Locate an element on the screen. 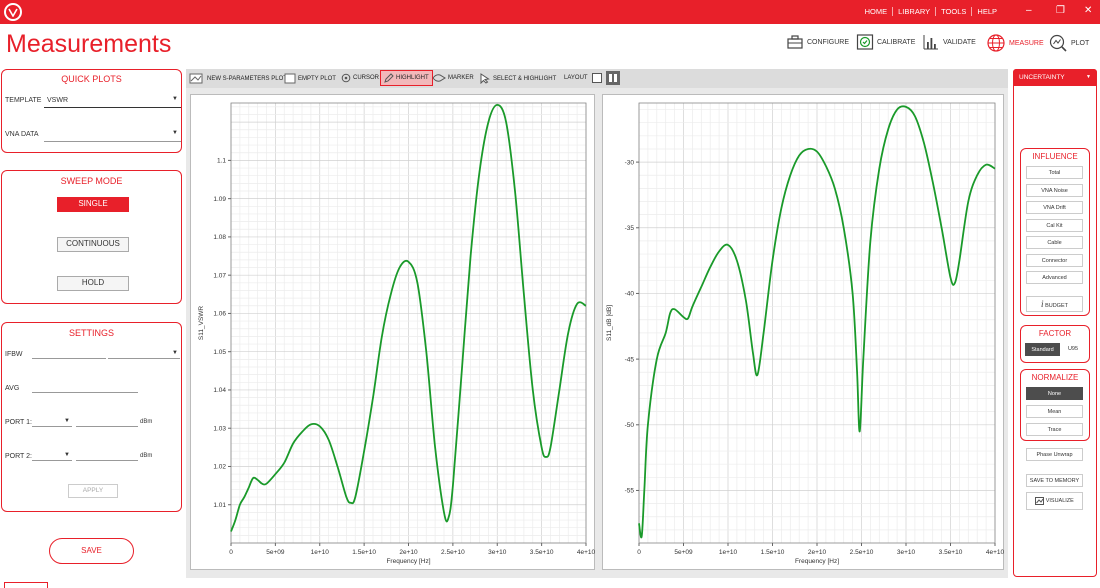 The width and height of the screenshot is (1100, 588). influence-cable-button: Cable is located at coordinates (1054, 242).